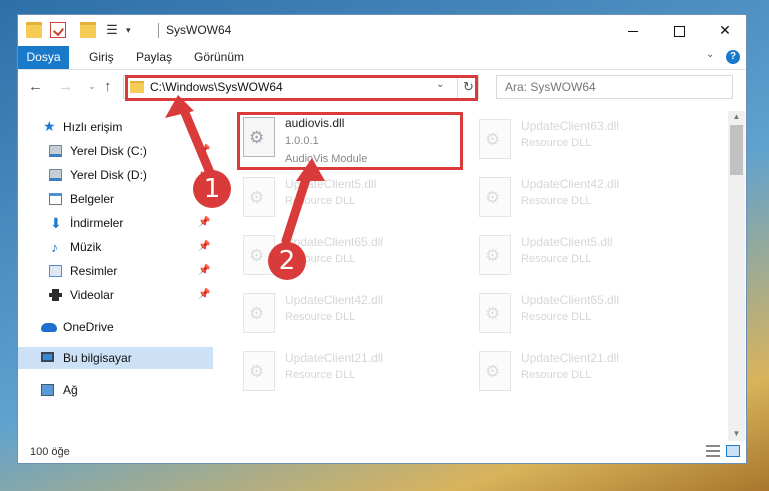  Describe the element at coordinates (287, 261) in the screenshot. I see `callout-badge-2: 2` at that location.